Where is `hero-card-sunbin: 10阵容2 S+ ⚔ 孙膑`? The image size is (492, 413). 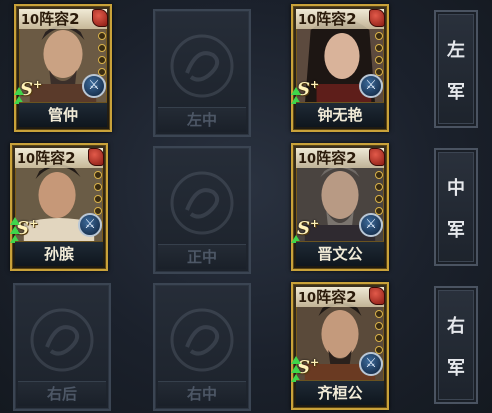 hero-card-sunbin: 10阵容2 S+ ⚔ 孙膑 is located at coordinates (59, 207).